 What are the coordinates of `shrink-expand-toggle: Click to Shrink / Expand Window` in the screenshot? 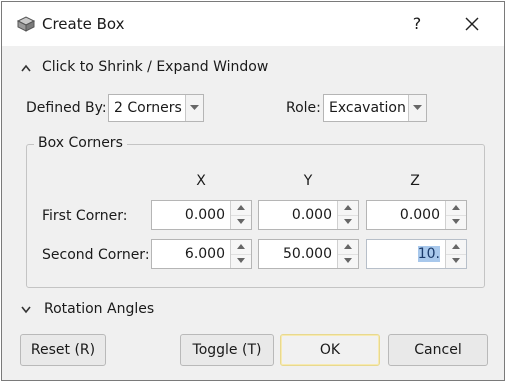 It's located at (144, 68).